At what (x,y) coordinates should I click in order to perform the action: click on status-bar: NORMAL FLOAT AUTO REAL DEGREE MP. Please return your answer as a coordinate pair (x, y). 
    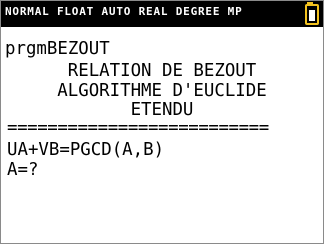
    Looking at the image, I should click on (162, 14).